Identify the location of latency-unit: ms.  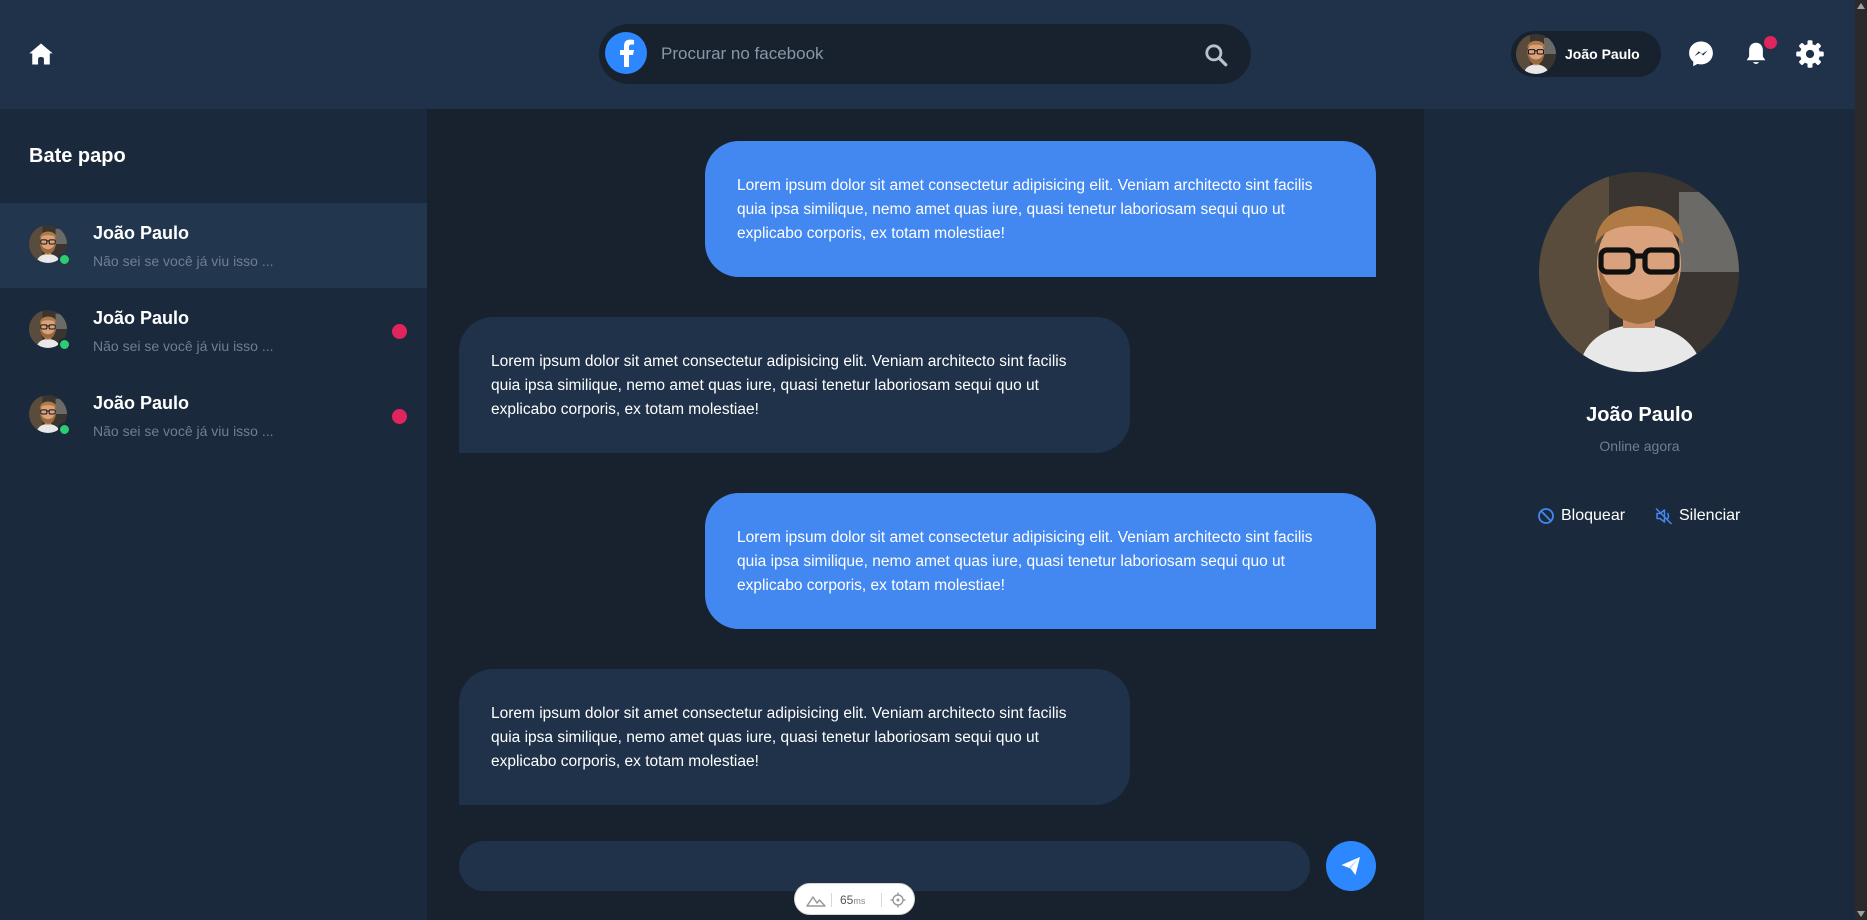
(859, 901).